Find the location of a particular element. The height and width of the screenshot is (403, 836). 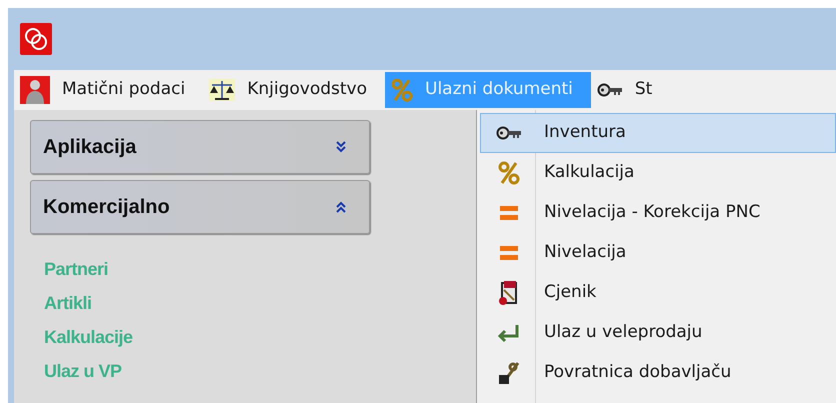

dropdown-item: Inventura is located at coordinates (658, 133).